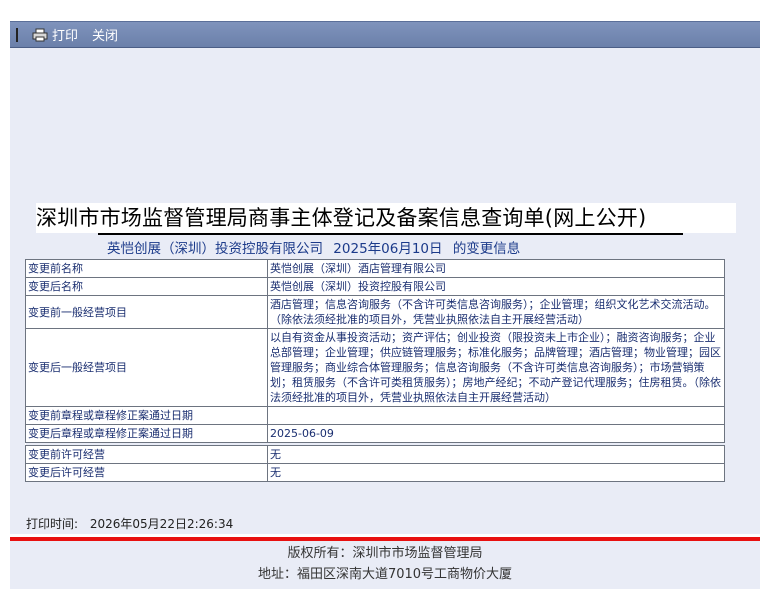 The height and width of the screenshot is (589, 770). I want to click on table-row: 变更后许可经营 无, so click(375, 472).